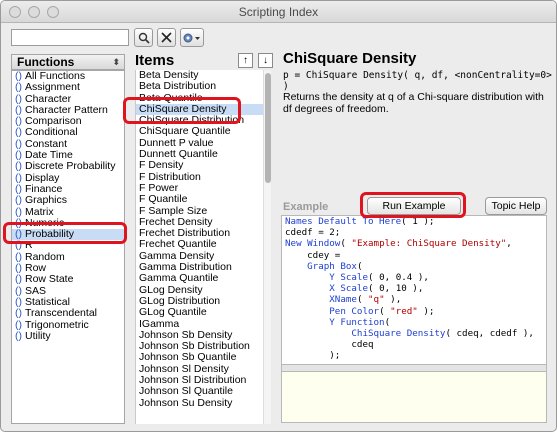 Image resolution: width=557 pixels, height=432 pixels. I want to click on code-line: ChiSquare Density( cdeq, cdedf ),, so click(442, 333).